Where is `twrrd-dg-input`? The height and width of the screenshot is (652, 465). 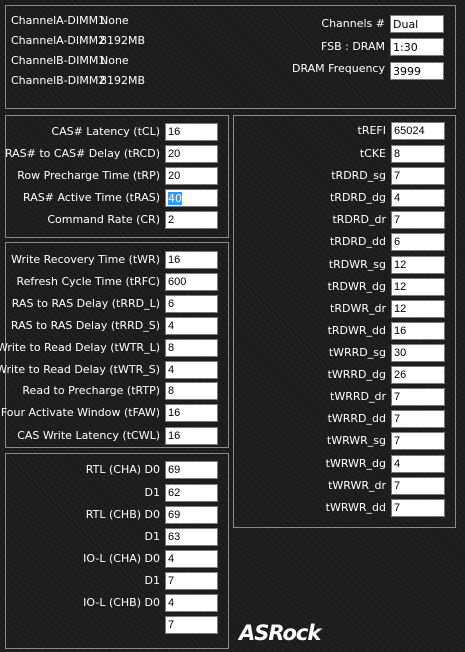 twrrd-dg-input is located at coordinates (418, 375).